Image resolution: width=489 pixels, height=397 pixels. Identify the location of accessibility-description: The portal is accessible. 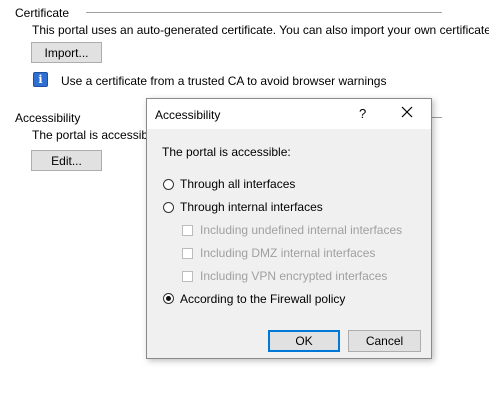
(95, 135).